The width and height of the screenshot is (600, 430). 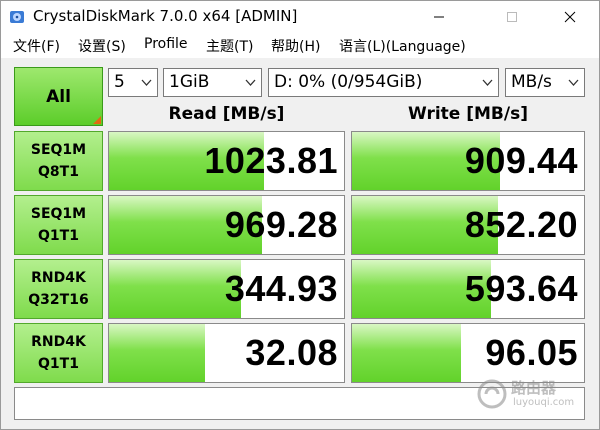 What do you see at coordinates (291, 352) in the screenshot?
I see `read-result-value: 32.08` at bounding box center [291, 352].